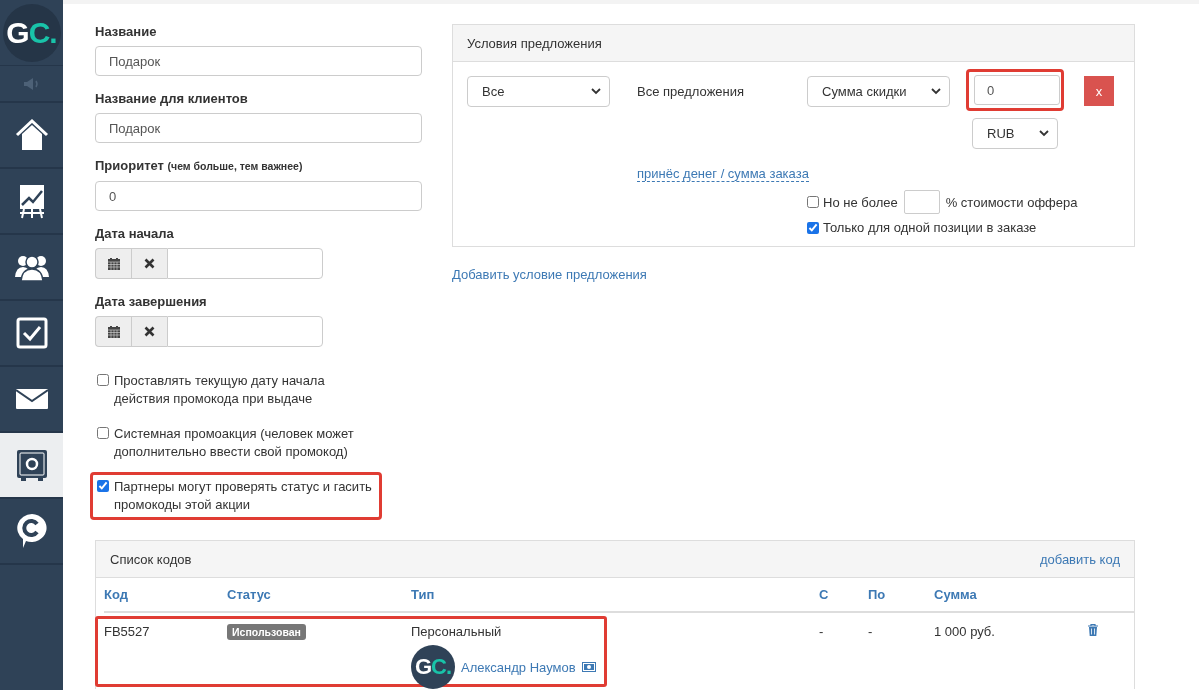 Image resolution: width=1199 pixels, height=690 pixels. Describe the element at coordinates (921, 202) in the screenshot. I see `percent-input` at that location.